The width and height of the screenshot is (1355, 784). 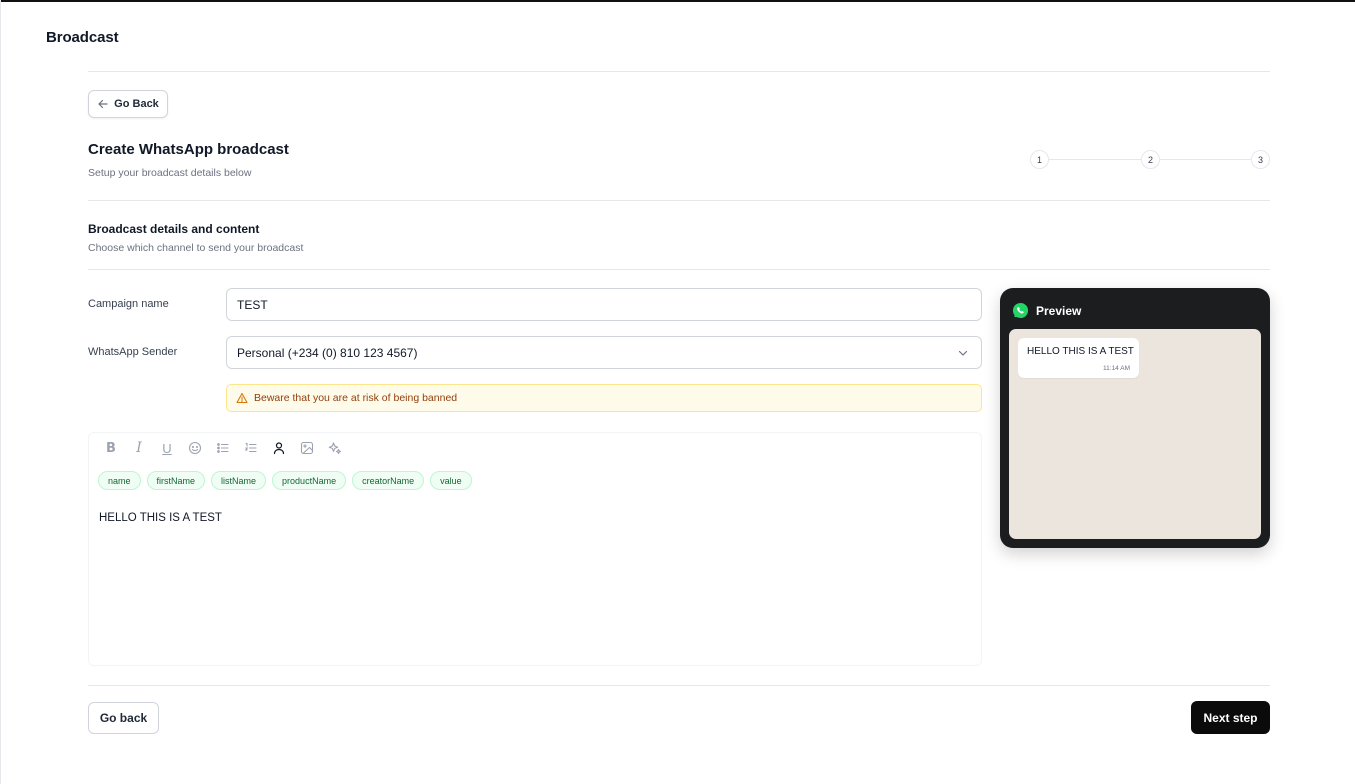 I want to click on stepper: 1 2 3, so click(x=1150, y=160).